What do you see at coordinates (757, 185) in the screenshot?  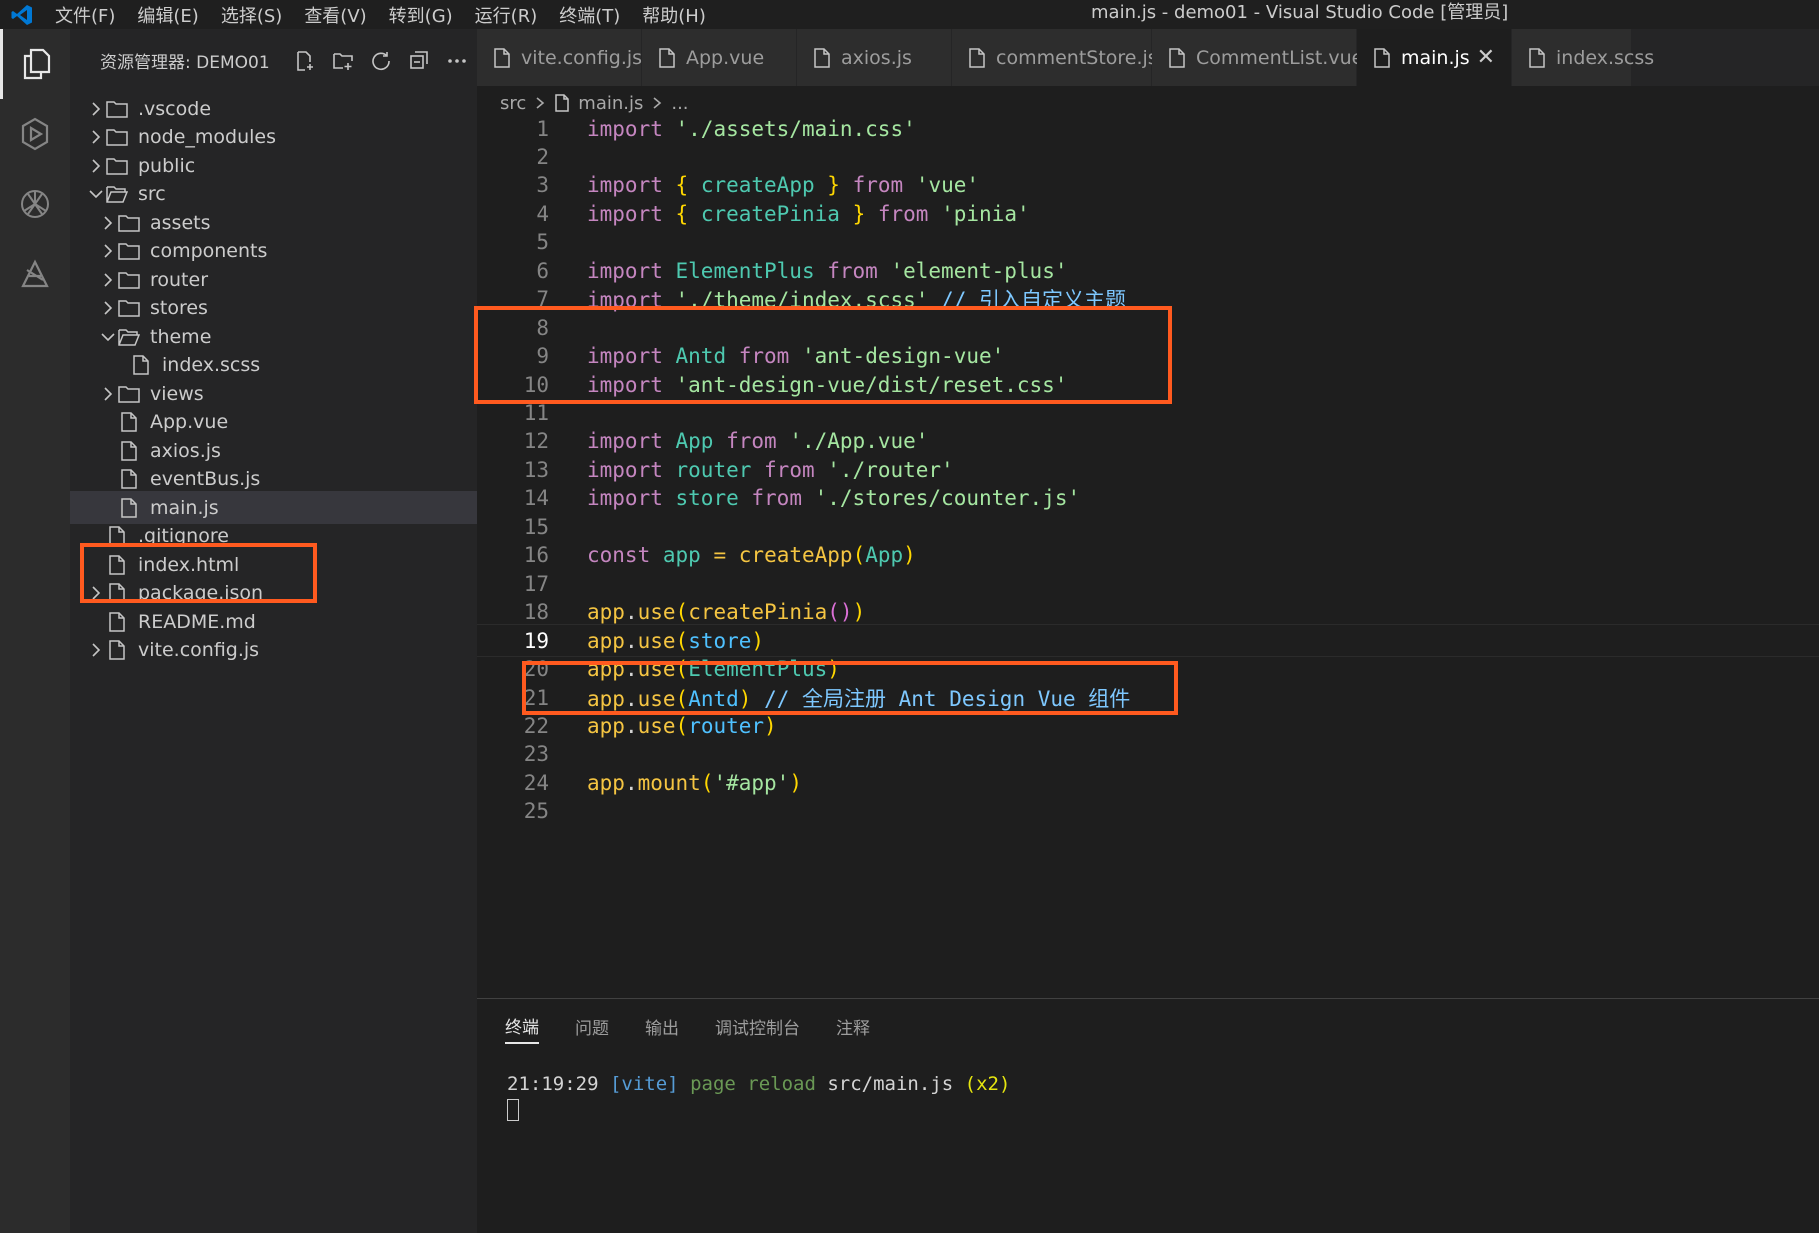 I see `code-token: createApp` at bounding box center [757, 185].